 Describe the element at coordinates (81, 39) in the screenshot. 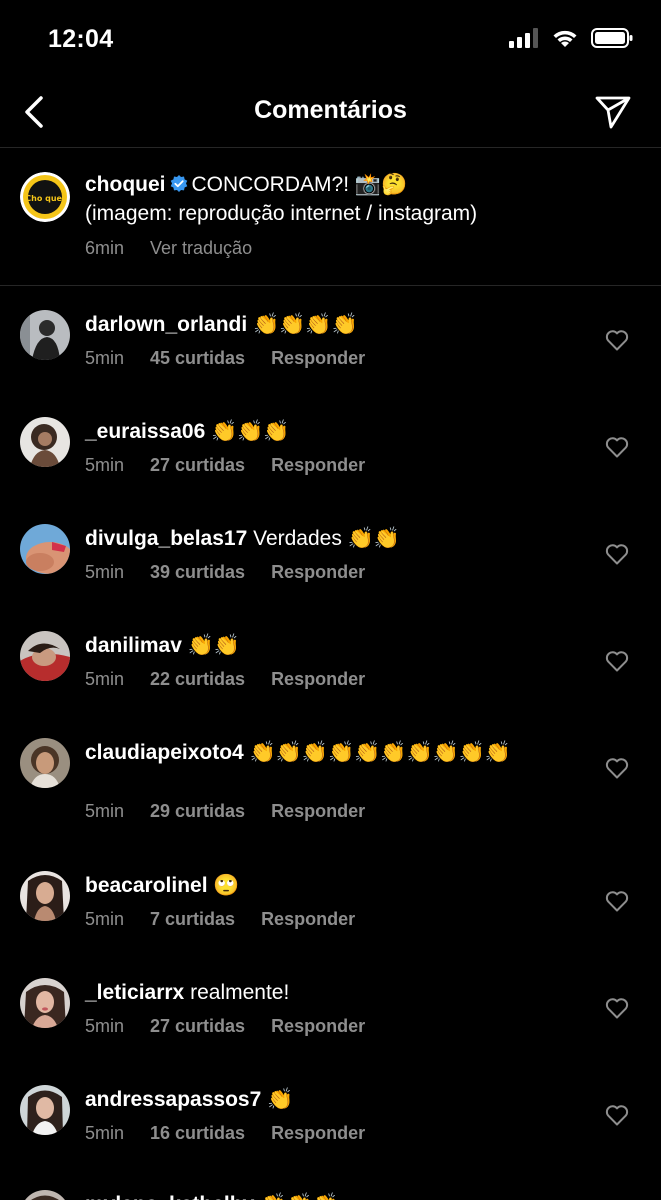

I see `status-time: 12:04` at that location.